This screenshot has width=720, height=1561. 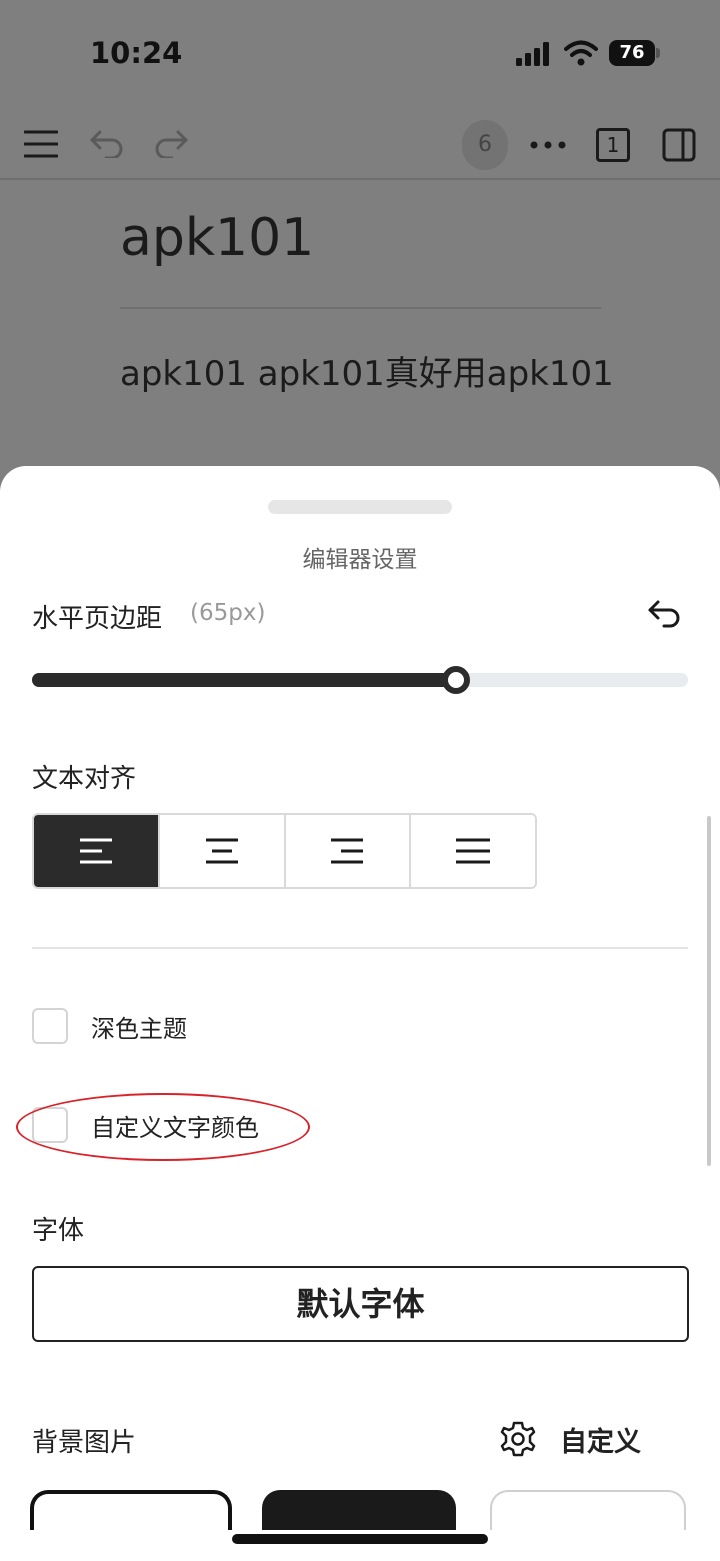 I want to click on font-label: 字体, so click(x=58, y=1231).